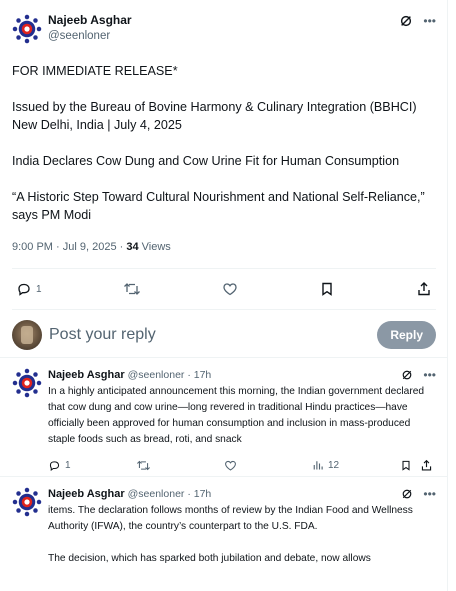  I want to click on reply-actions: 1 12, so click(242, 466).